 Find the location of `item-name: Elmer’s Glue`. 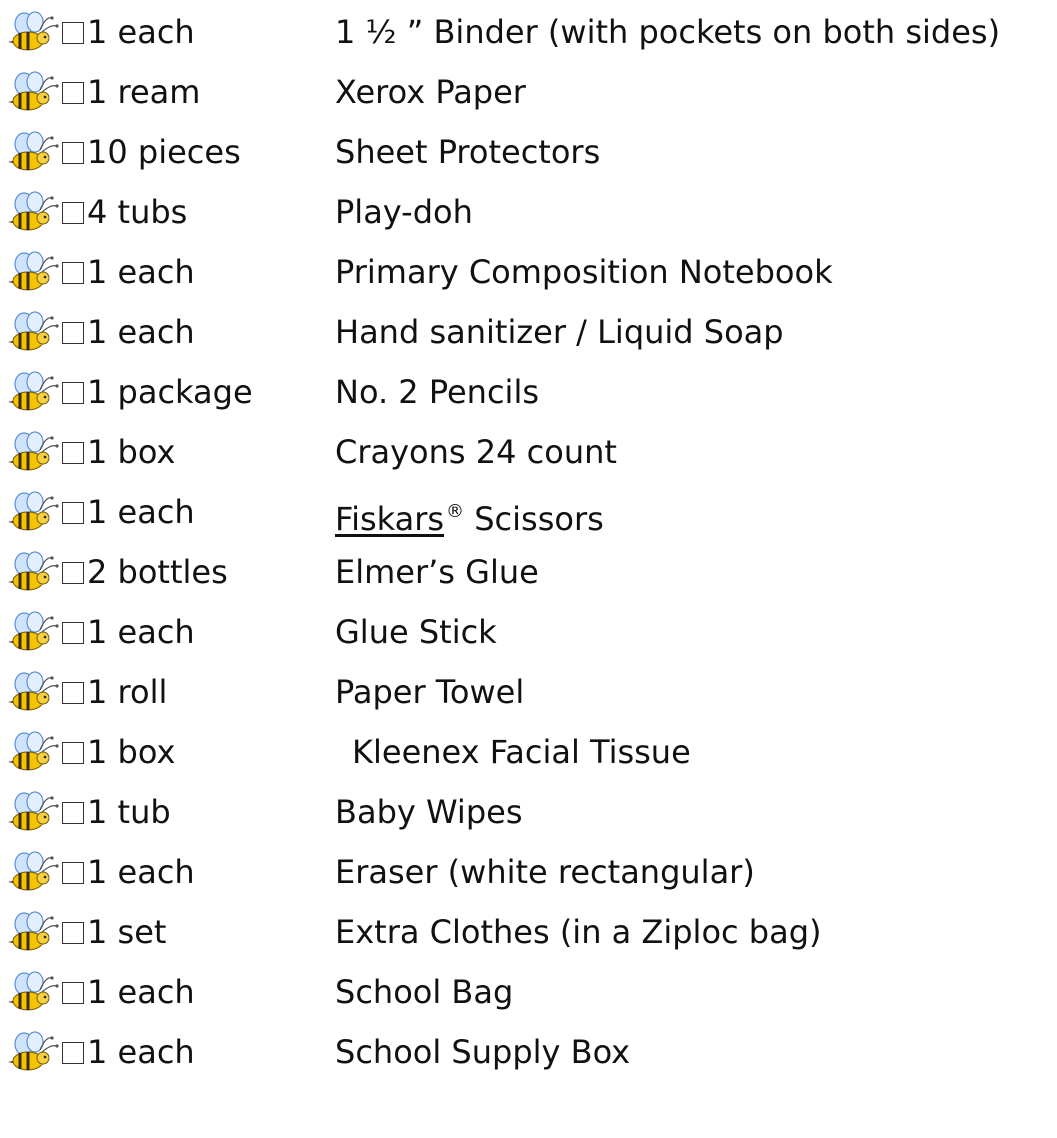

item-name: Elmer’s Glue is located at coordinates (437, 572).